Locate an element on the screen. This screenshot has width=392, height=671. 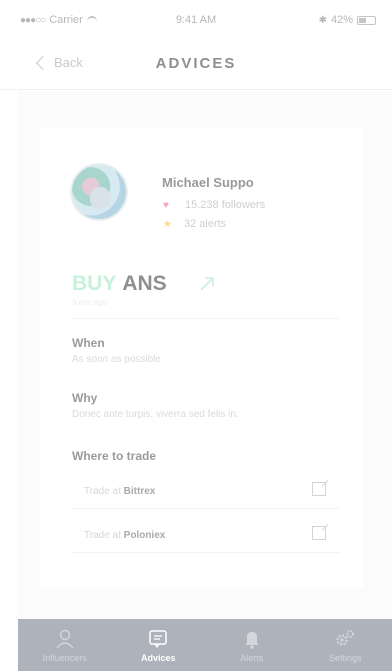
battery-percent: 42% is located at coordinates (341, 20).